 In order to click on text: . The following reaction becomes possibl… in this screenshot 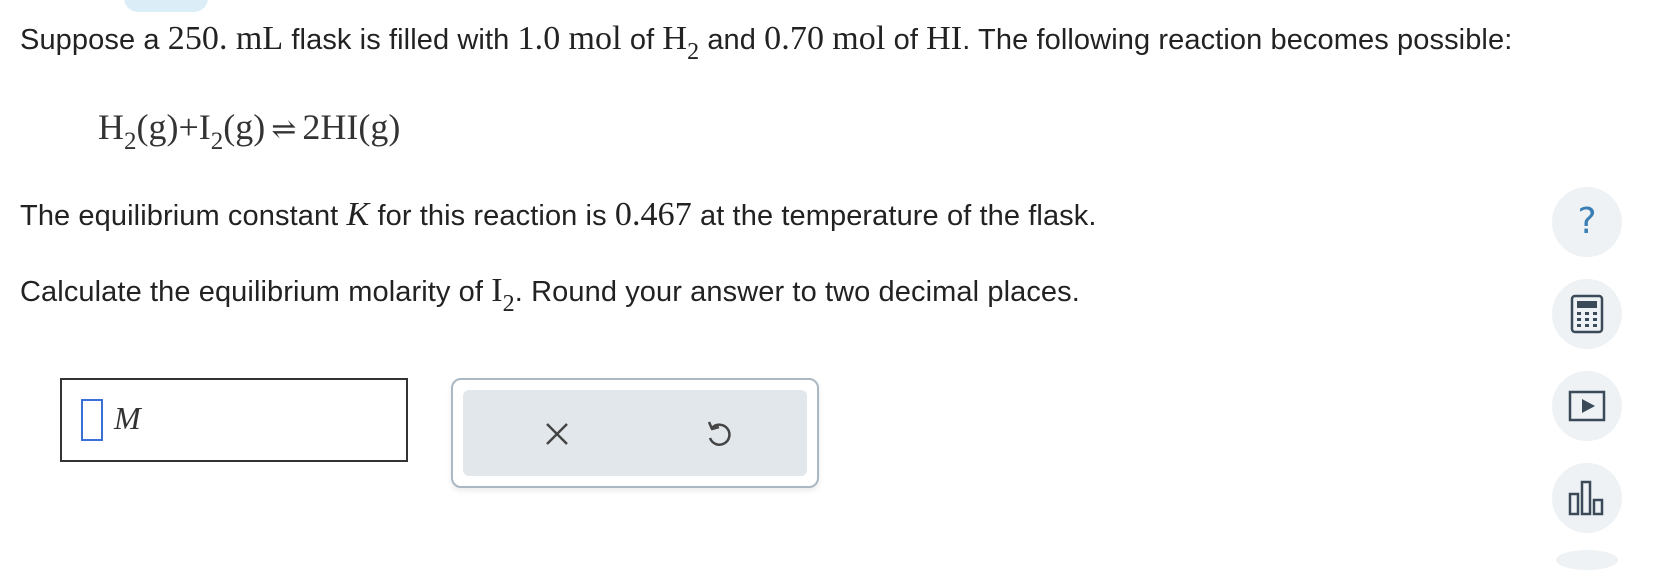, I will do `click(1237, 40)`.